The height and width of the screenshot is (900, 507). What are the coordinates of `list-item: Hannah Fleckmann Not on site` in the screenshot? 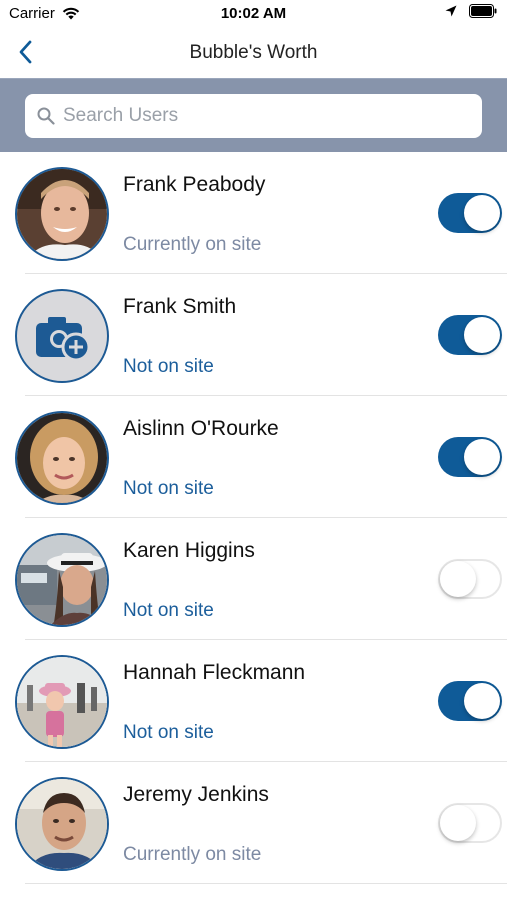 It's located at (253, 701).